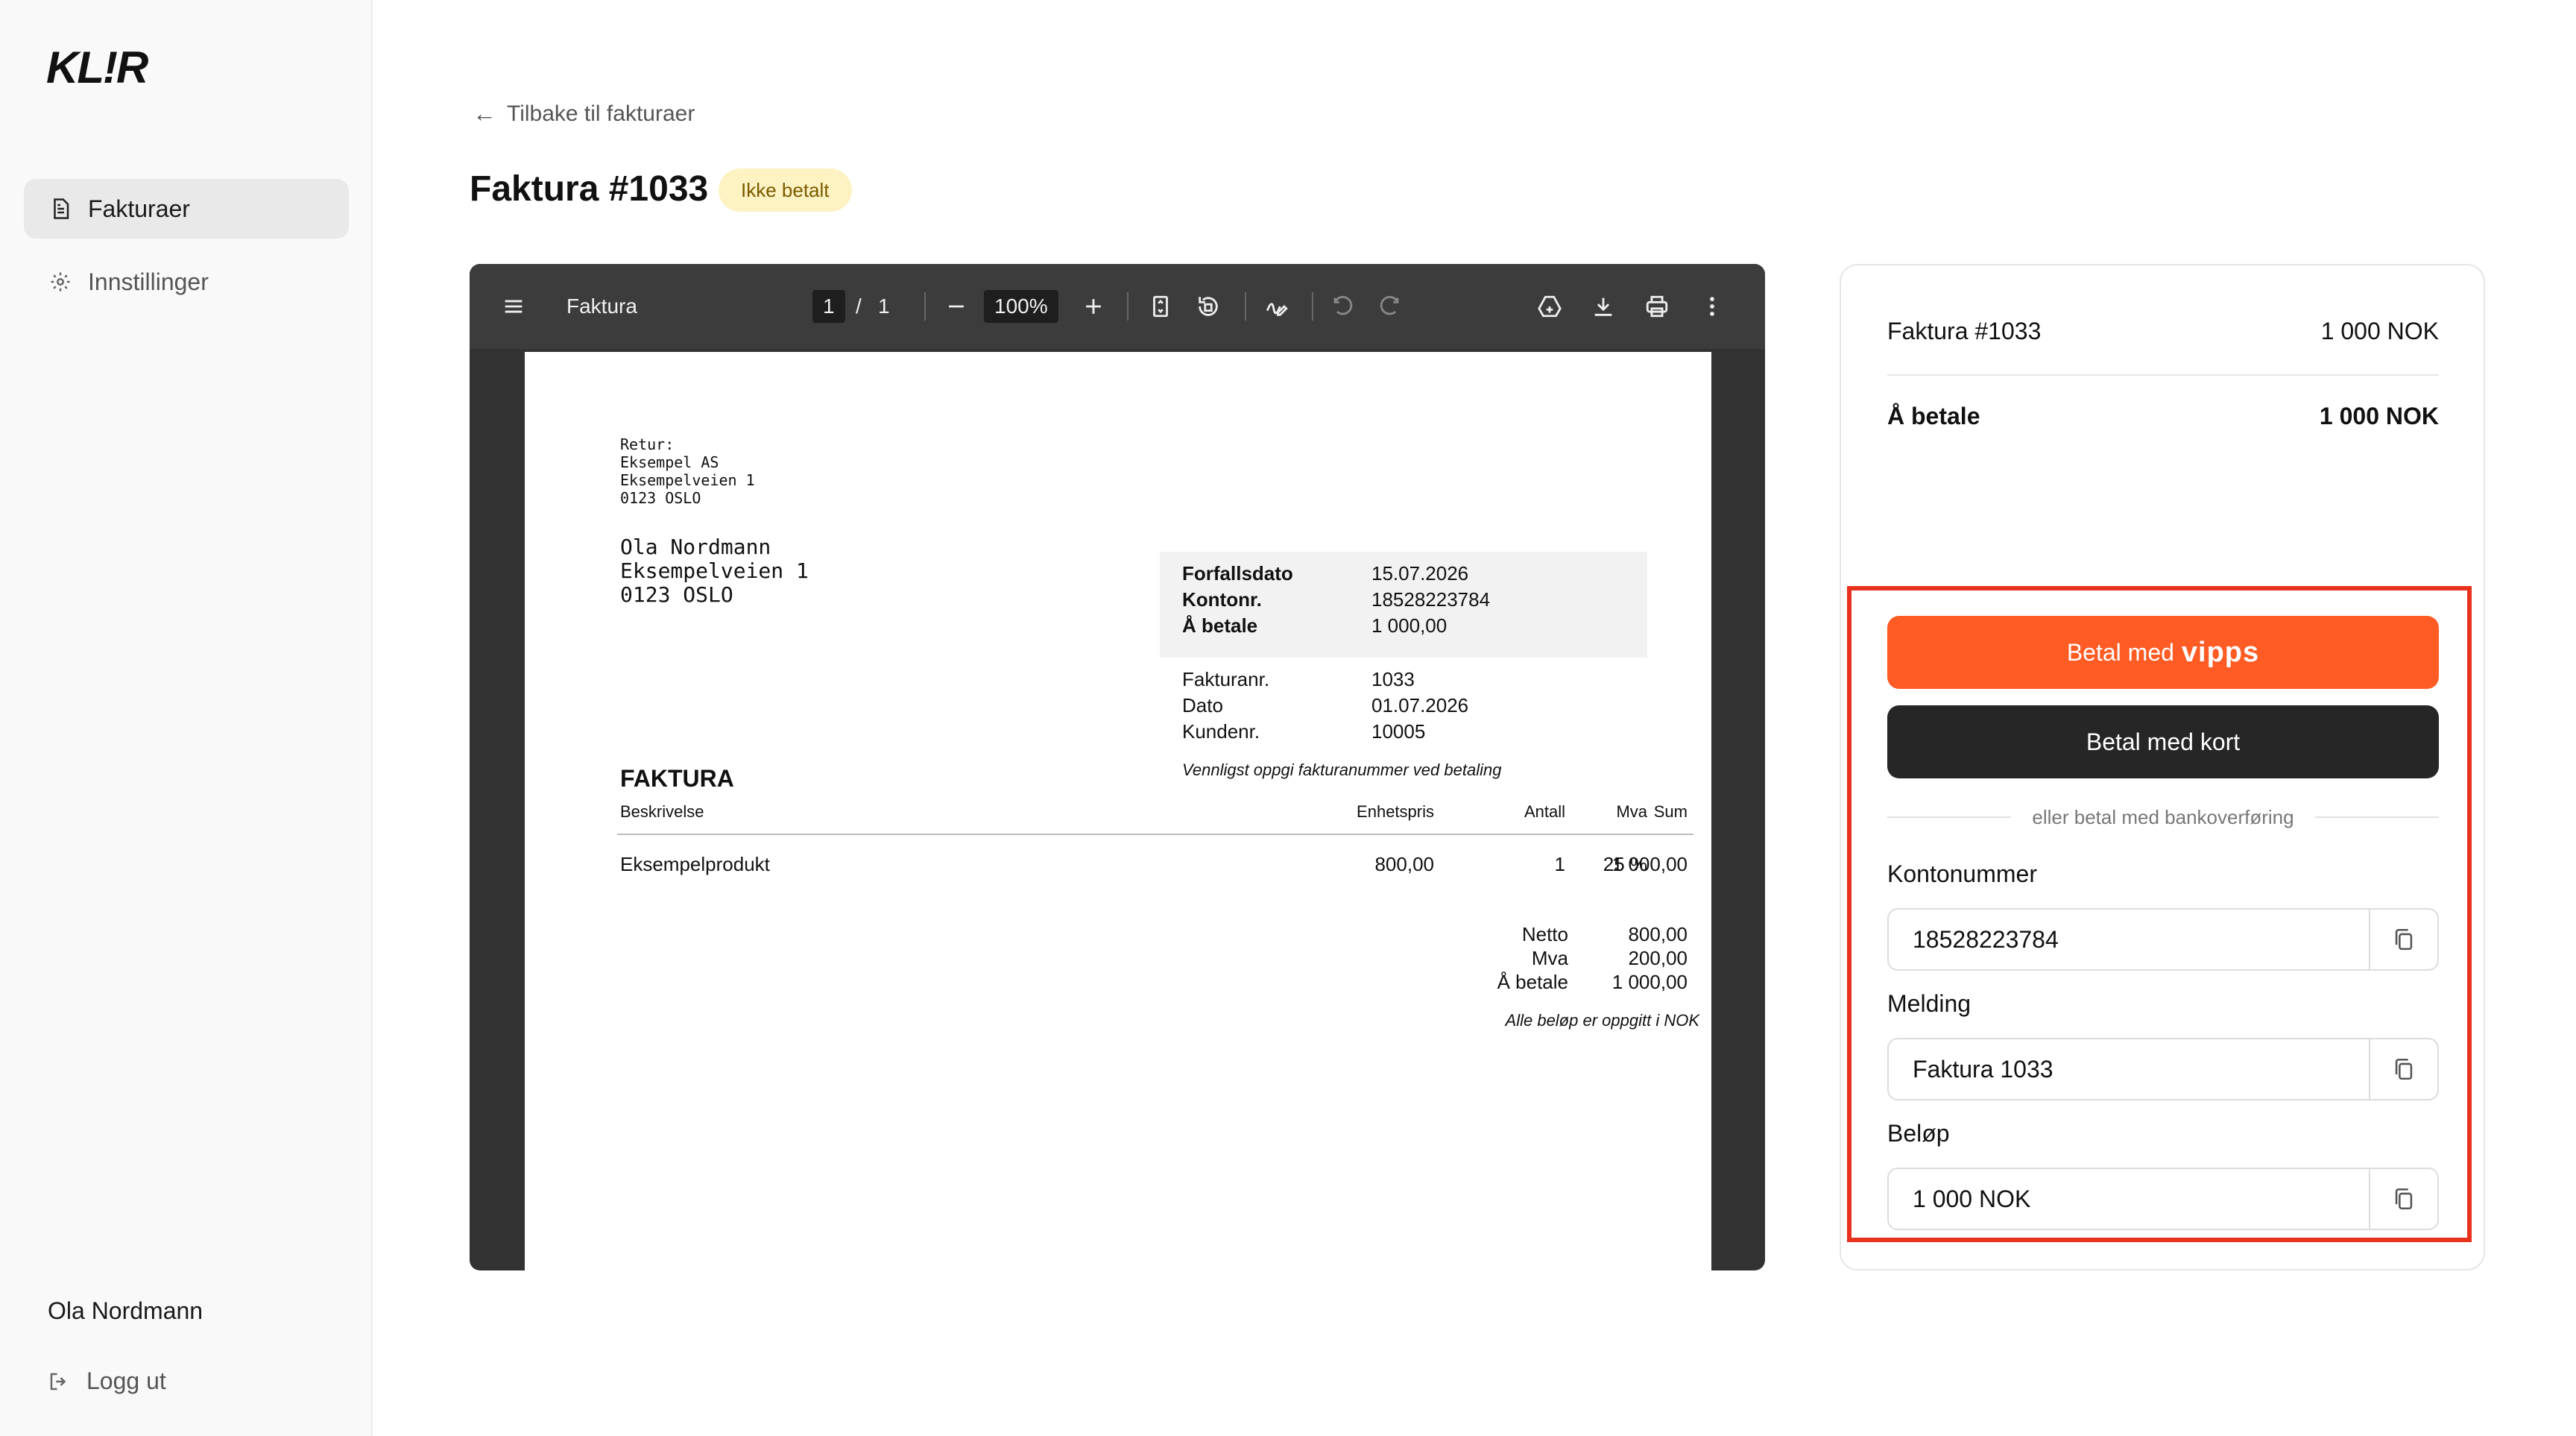  What do you see at coordinates (1202, 705) in the screenshot?
I see `date-label: Dato` at bounding box center [1202, 705].